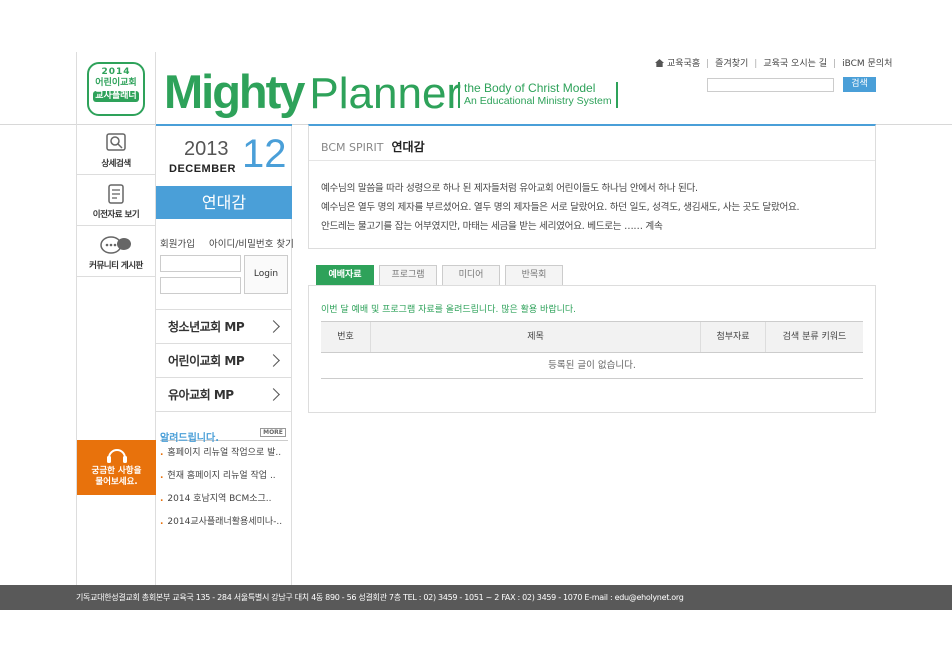  I want to click on notice-item: 2014 호남지역 BCM소그.., so click(221, 503).